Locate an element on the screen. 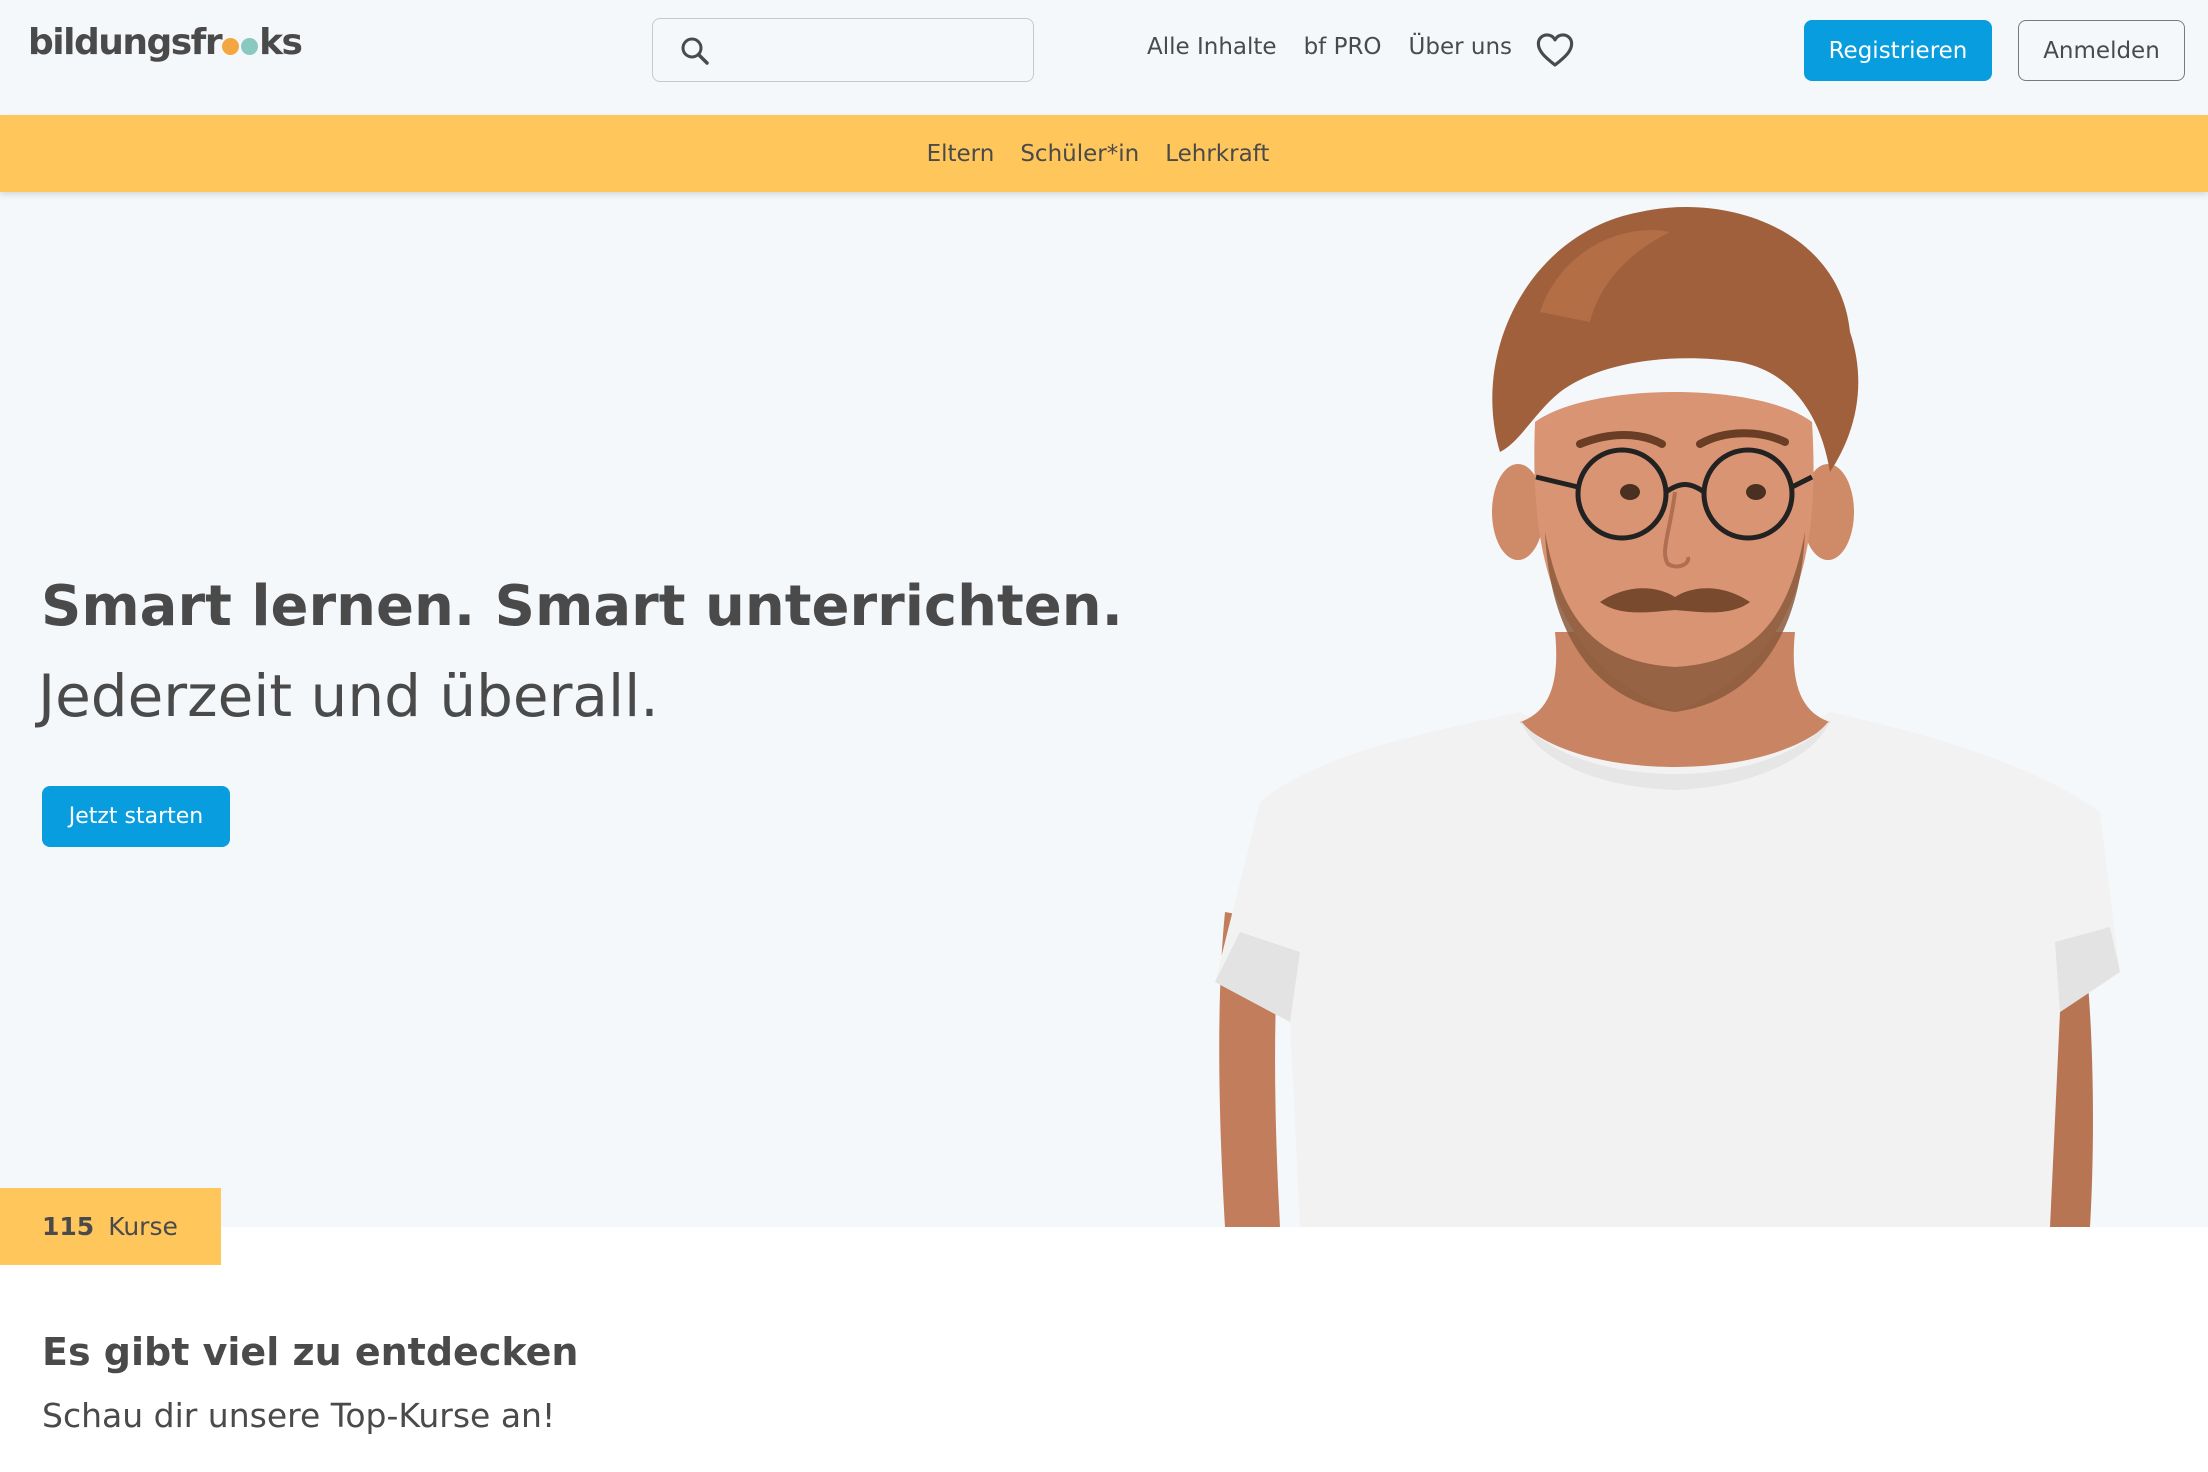  course-count-badge: 115 Kurse is located at coordinates (110, 1226).